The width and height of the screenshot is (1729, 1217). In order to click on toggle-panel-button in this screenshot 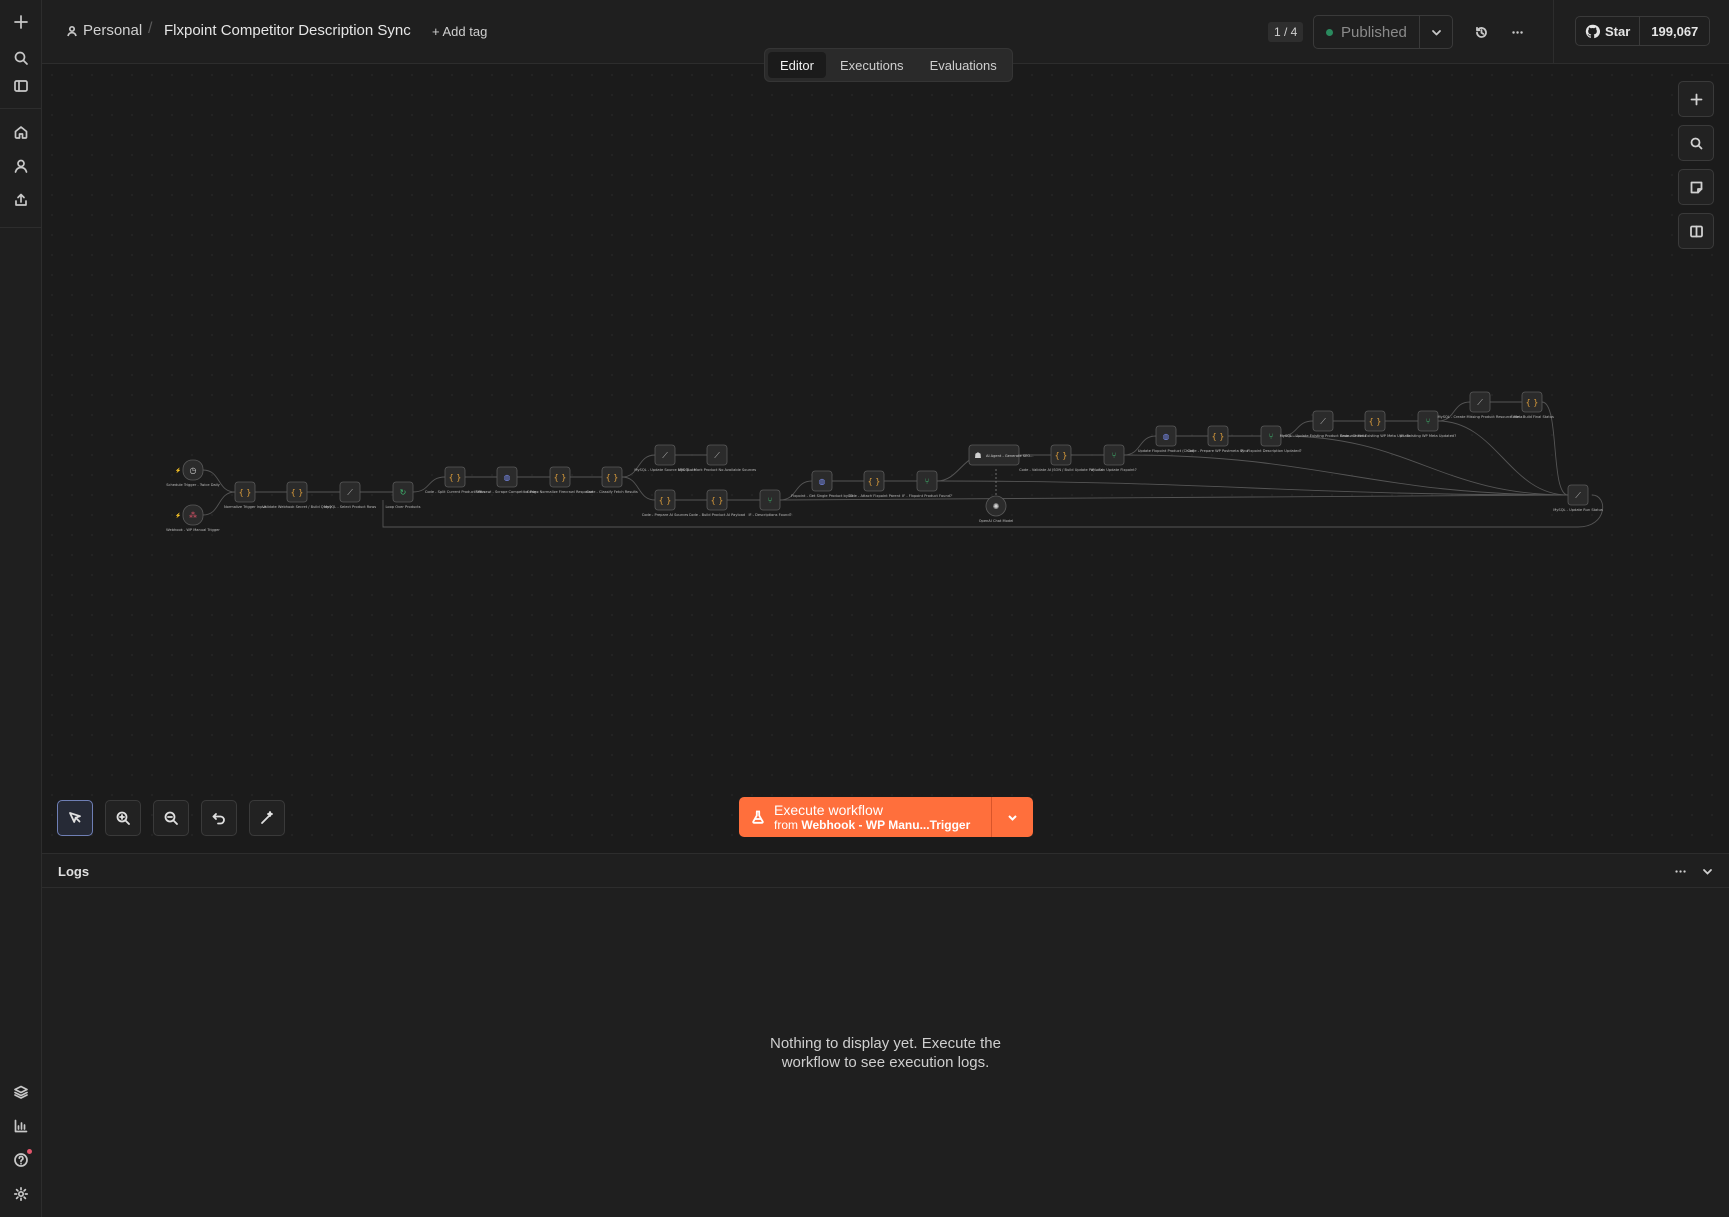, I will do `click(1696, 231)`.